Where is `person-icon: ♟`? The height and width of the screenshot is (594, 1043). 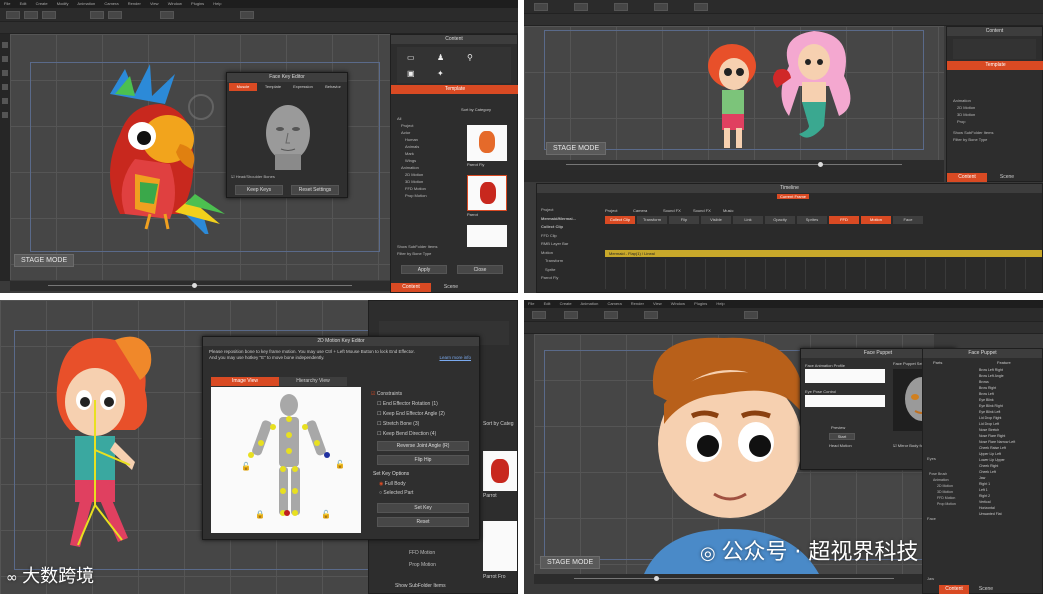
person-icon: ♟ is located at coordinates (440, 57).